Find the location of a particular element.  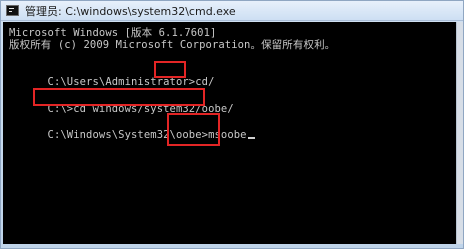

command-prompt-icon is located at coordinates (12, 10).